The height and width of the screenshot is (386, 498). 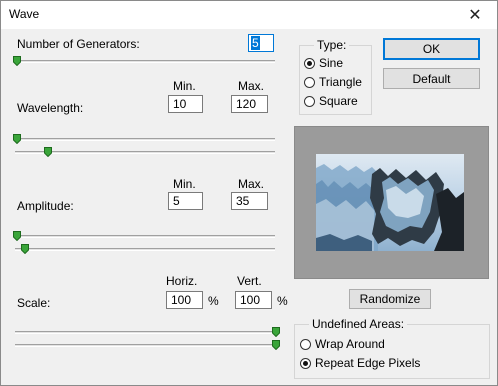 I want to click on amplitude-min-input: 5, so click(x=185, y=201).